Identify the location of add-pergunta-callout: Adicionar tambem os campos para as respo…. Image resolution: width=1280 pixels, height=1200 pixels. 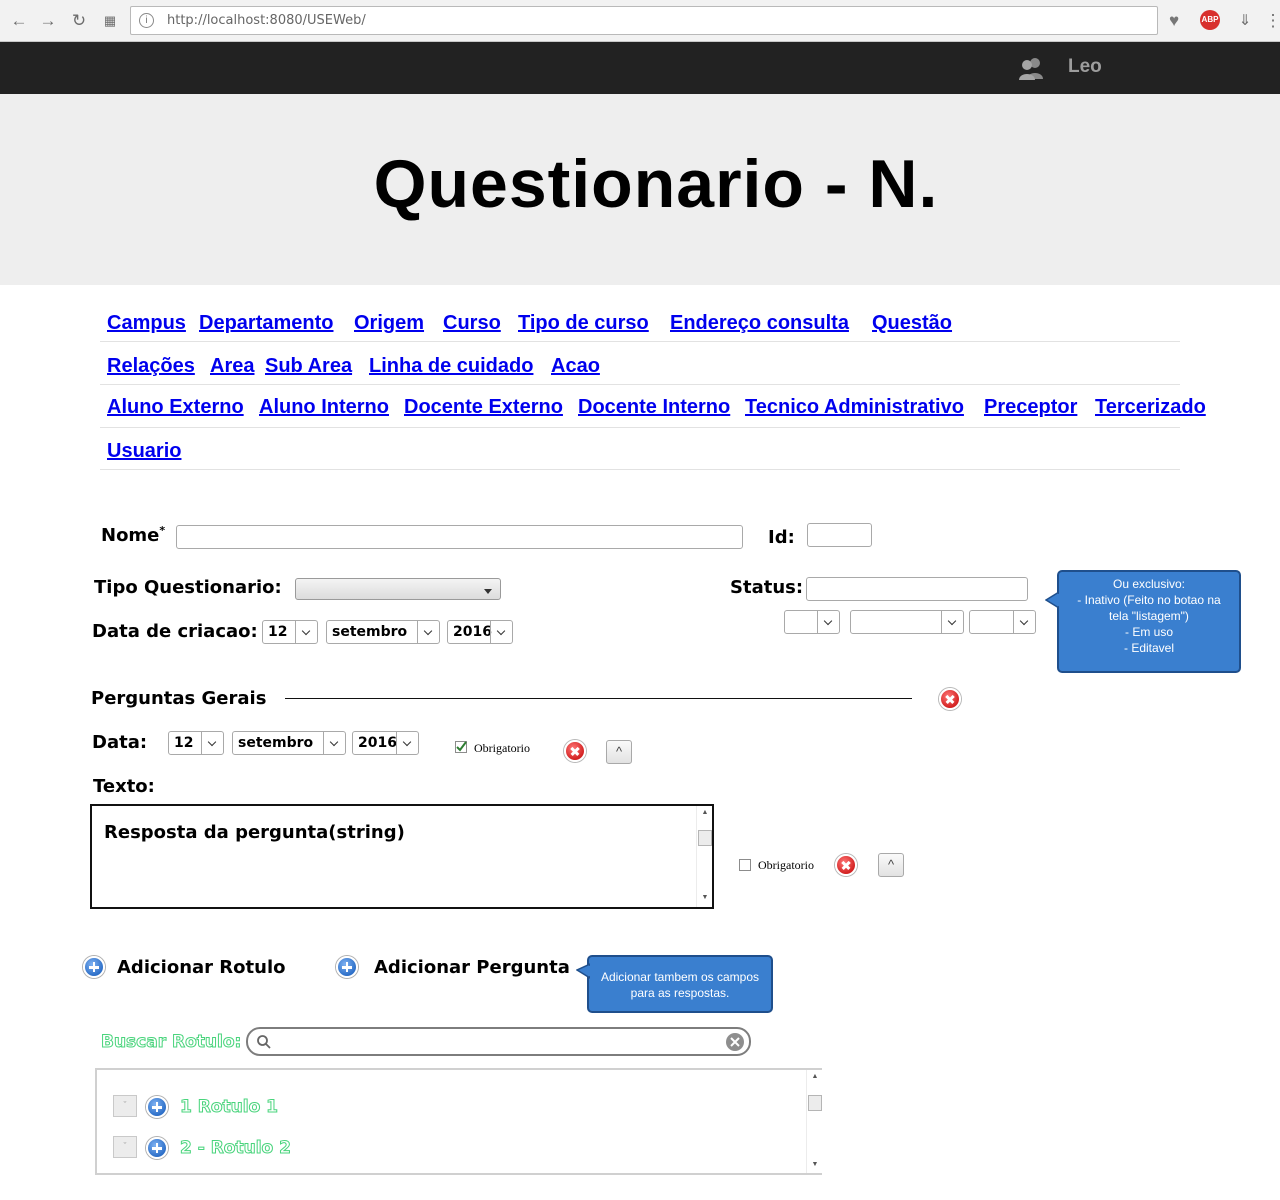
(680, 984).